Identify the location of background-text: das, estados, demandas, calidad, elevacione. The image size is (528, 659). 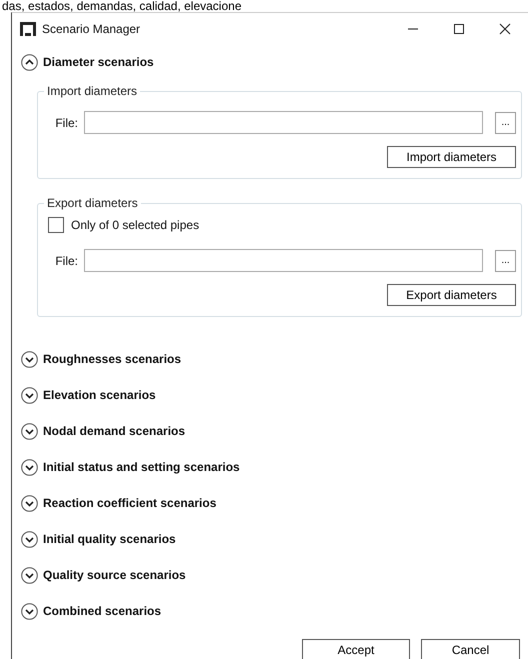
(121, 6).